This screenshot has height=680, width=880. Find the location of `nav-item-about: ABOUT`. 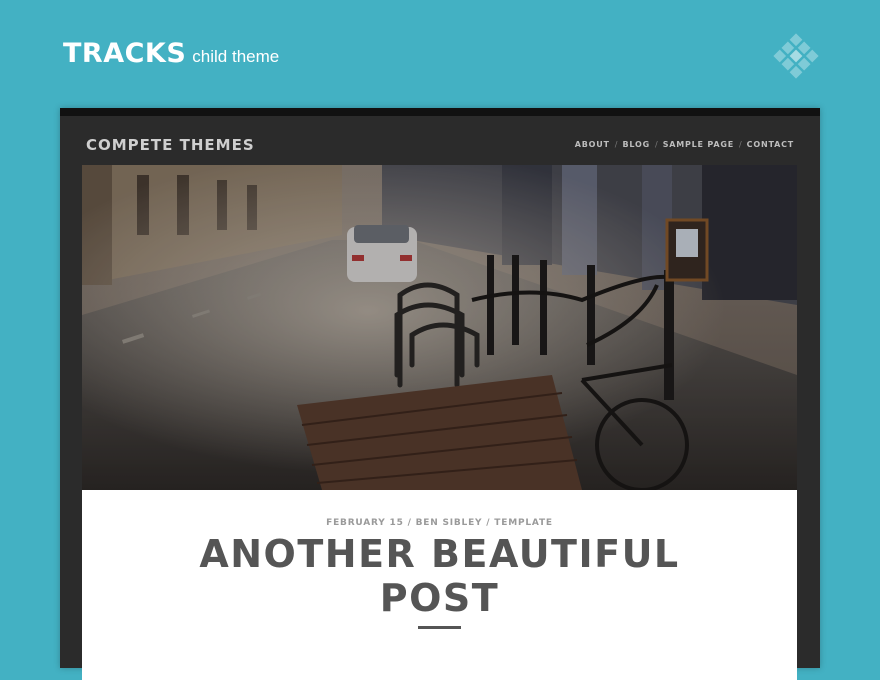

nav-item-about: ABOUT is located at coordinates (592, 144).